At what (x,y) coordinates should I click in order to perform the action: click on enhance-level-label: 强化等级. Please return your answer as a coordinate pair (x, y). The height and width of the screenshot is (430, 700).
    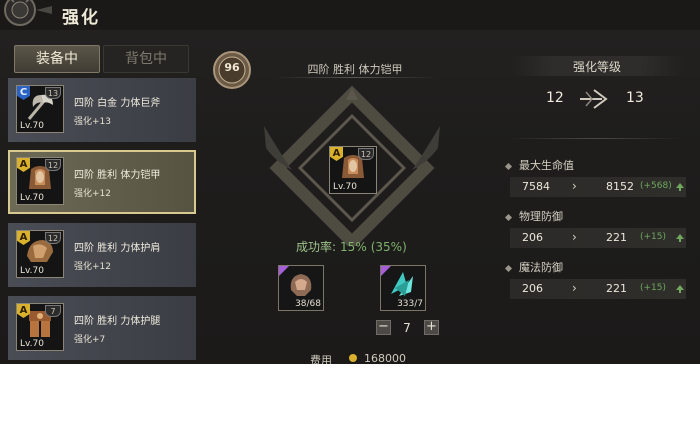
    Looking at the image, I should click on (596, 67).